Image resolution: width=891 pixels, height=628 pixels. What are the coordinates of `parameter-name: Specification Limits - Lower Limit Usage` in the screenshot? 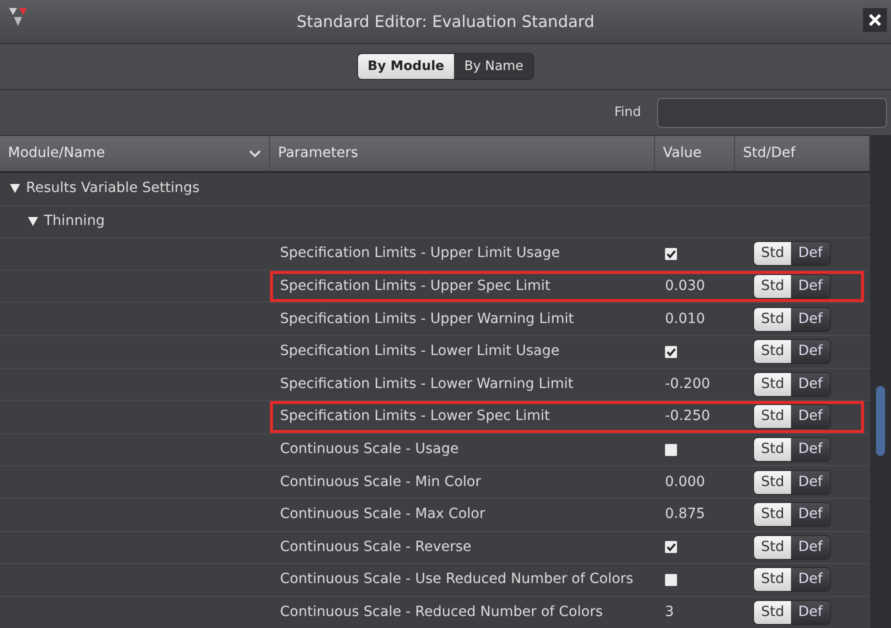 It's located at (419, 352).